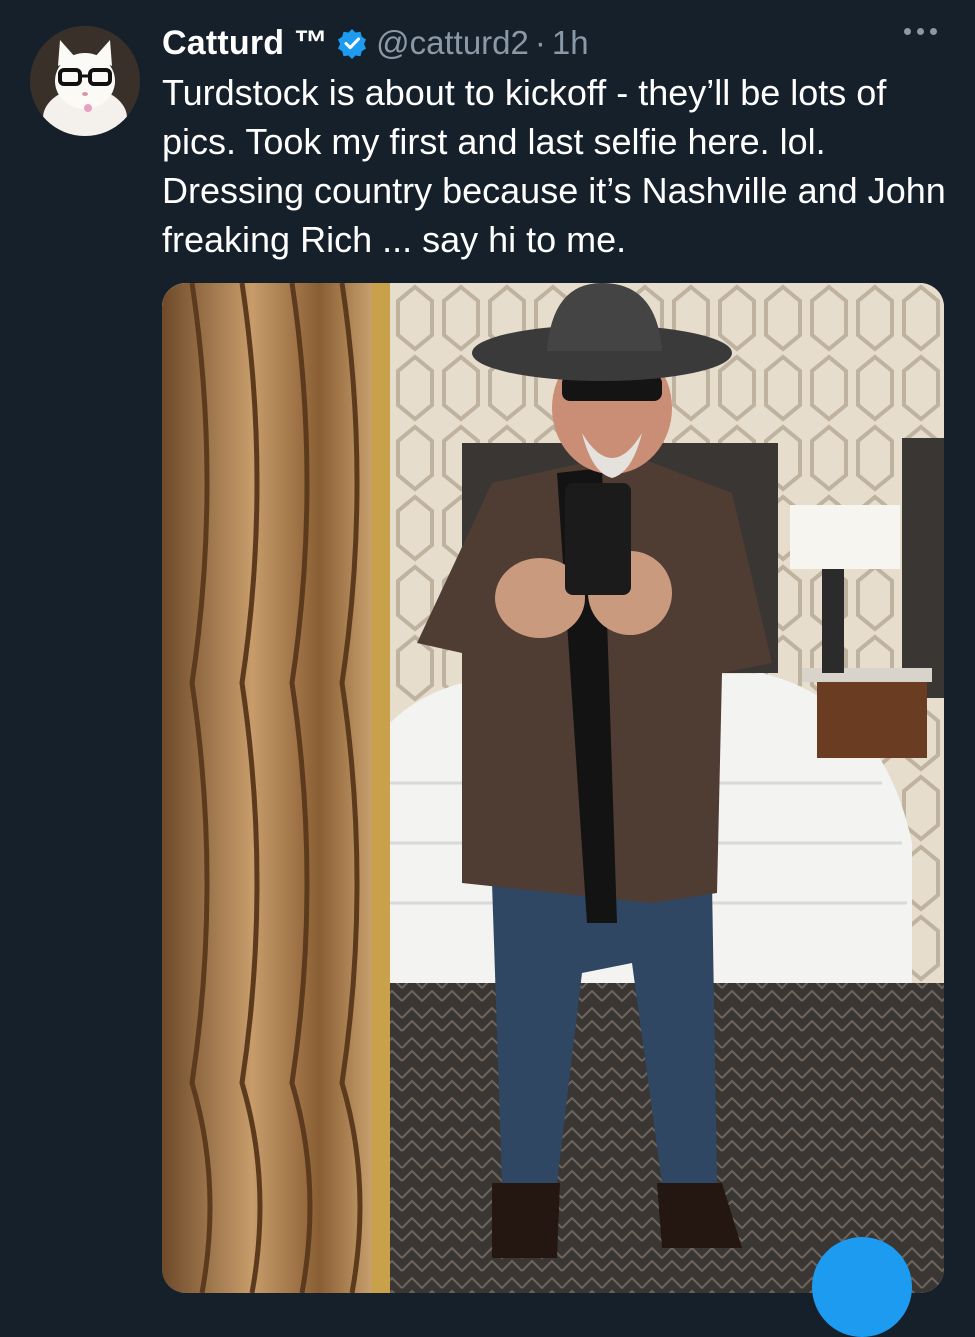 This screenshot has height=1337, width=975. I want to click on author-display-name: Catturd ™, so click(245, 43).